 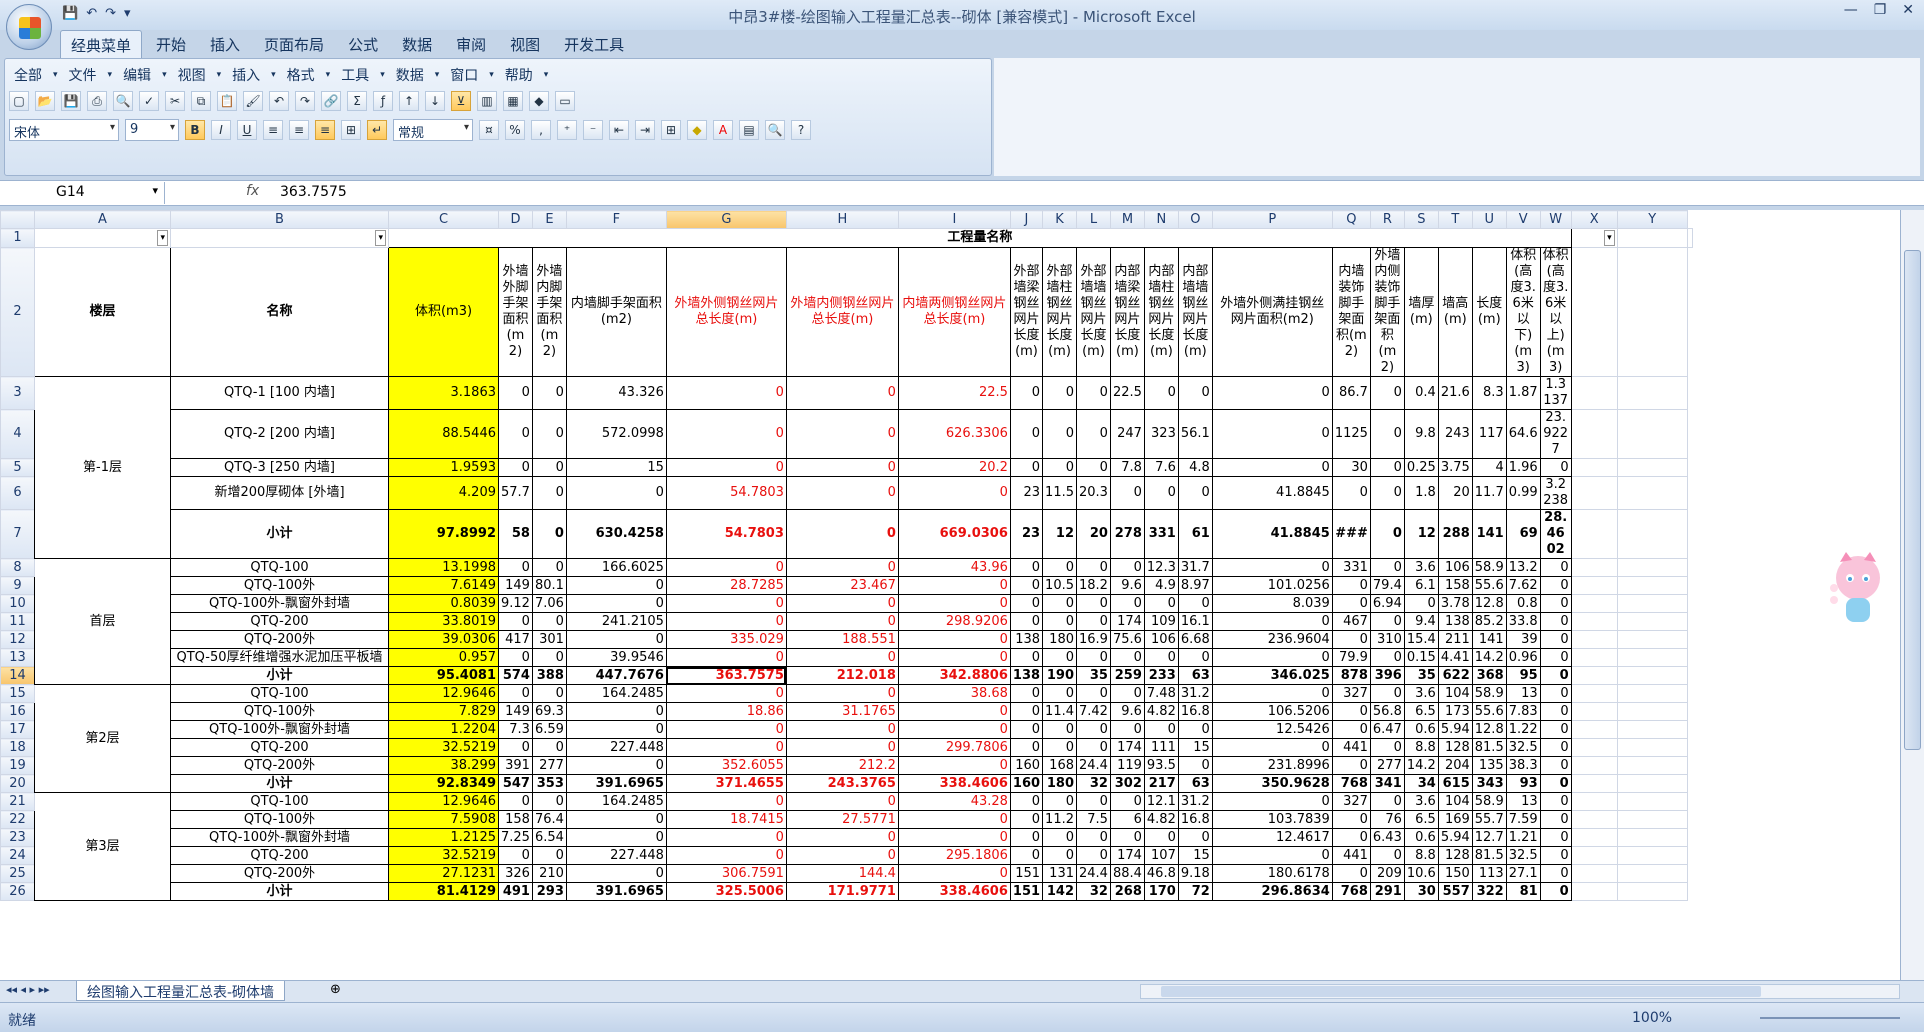 I want to click on value-cell: 574, so click(x=515, y=675).